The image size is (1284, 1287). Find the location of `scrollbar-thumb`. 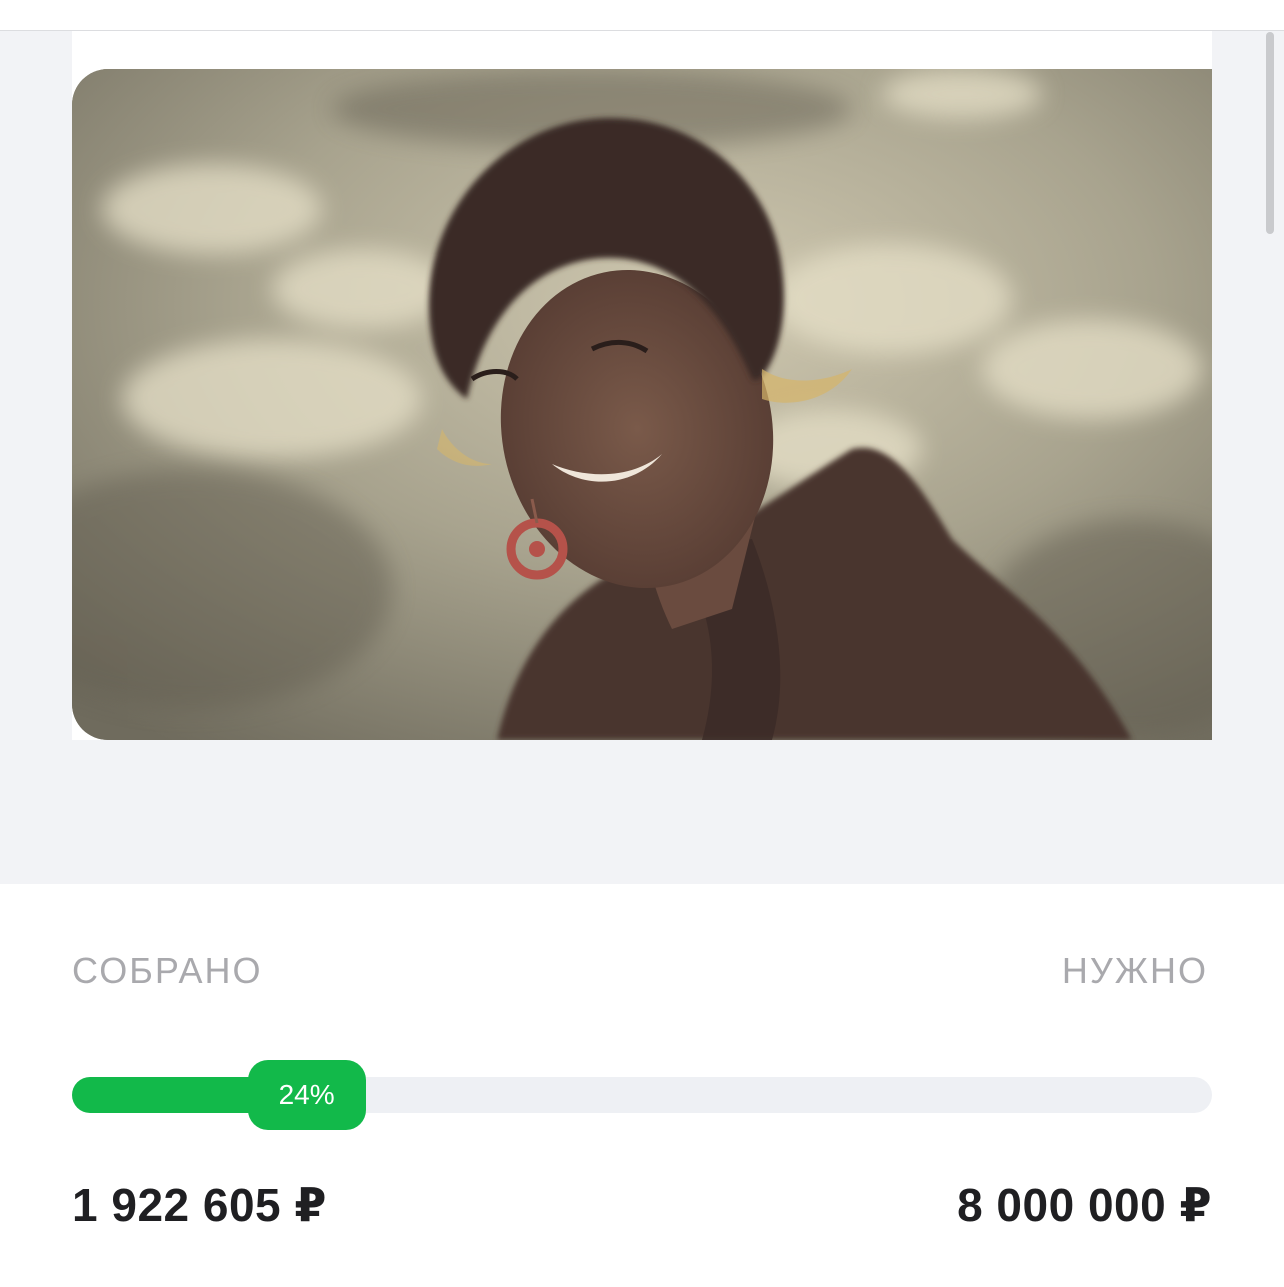

scrollbar-thumb is located at coordinates (1270, 133).